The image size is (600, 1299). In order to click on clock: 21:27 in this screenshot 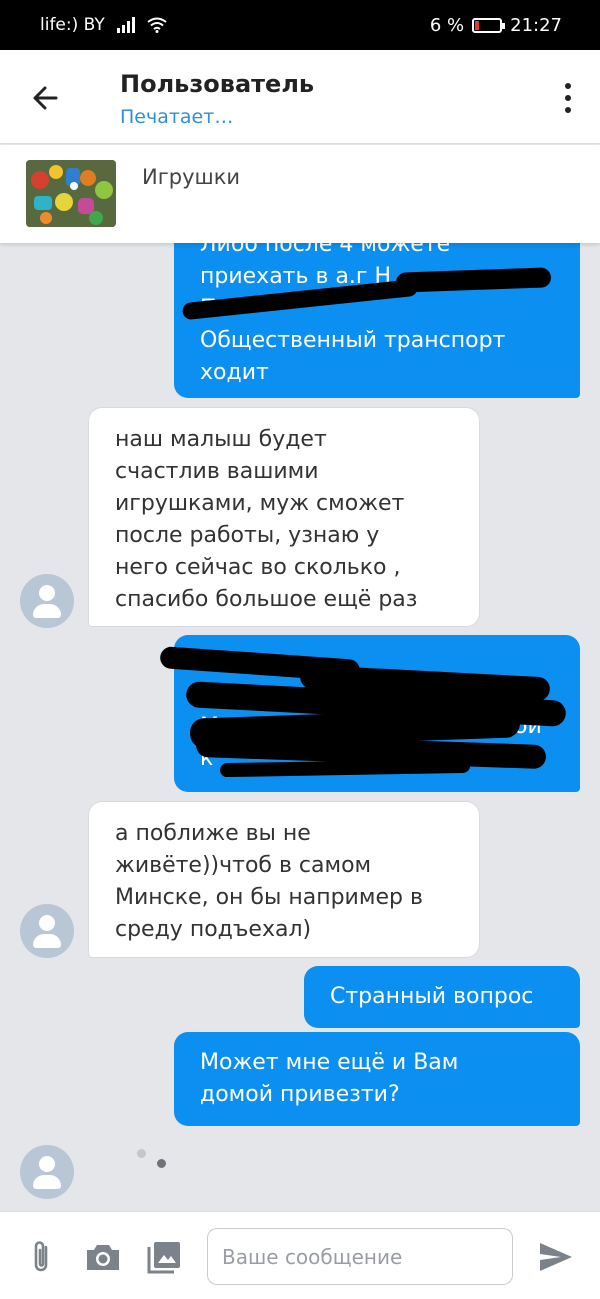, I will do `click(536, 25)`.